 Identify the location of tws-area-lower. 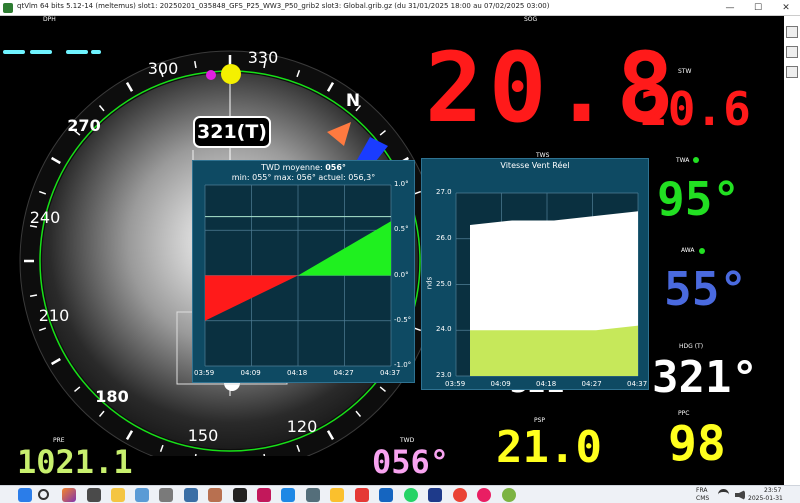
(554, 350).